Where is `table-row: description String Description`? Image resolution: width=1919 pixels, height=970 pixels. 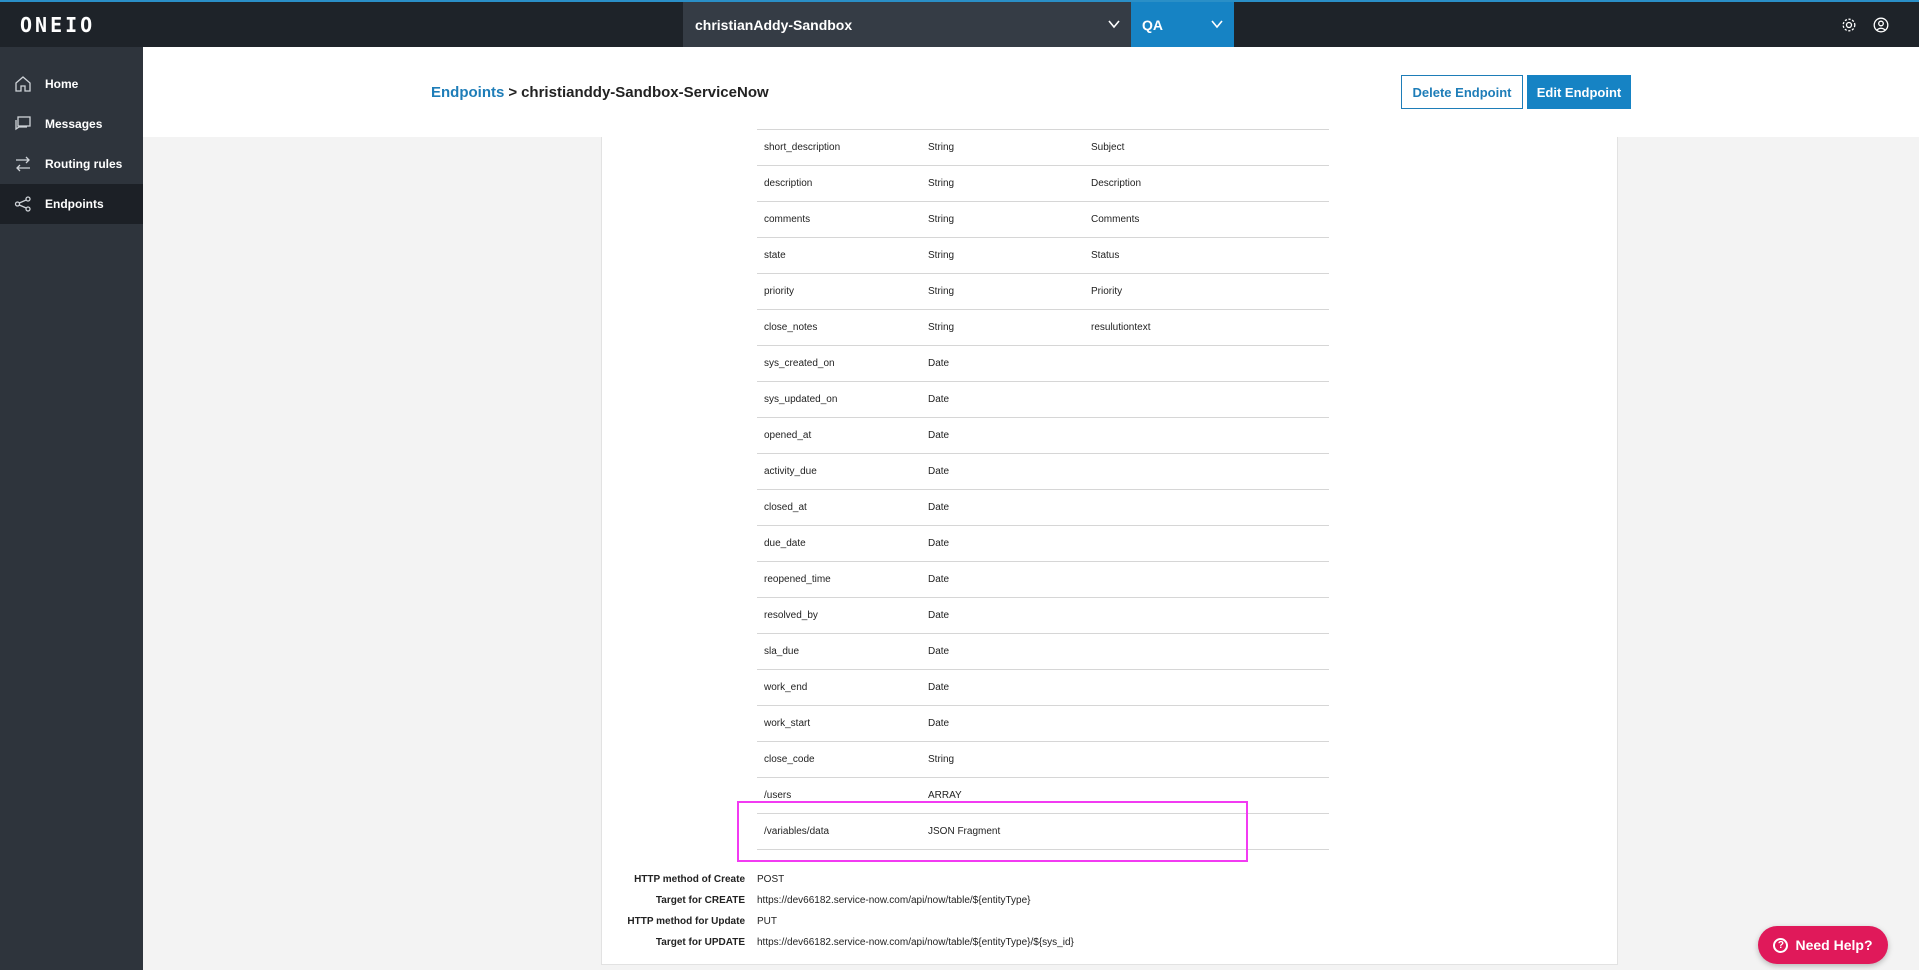 table-row: description String Description is located at coordinates (1043, 184).